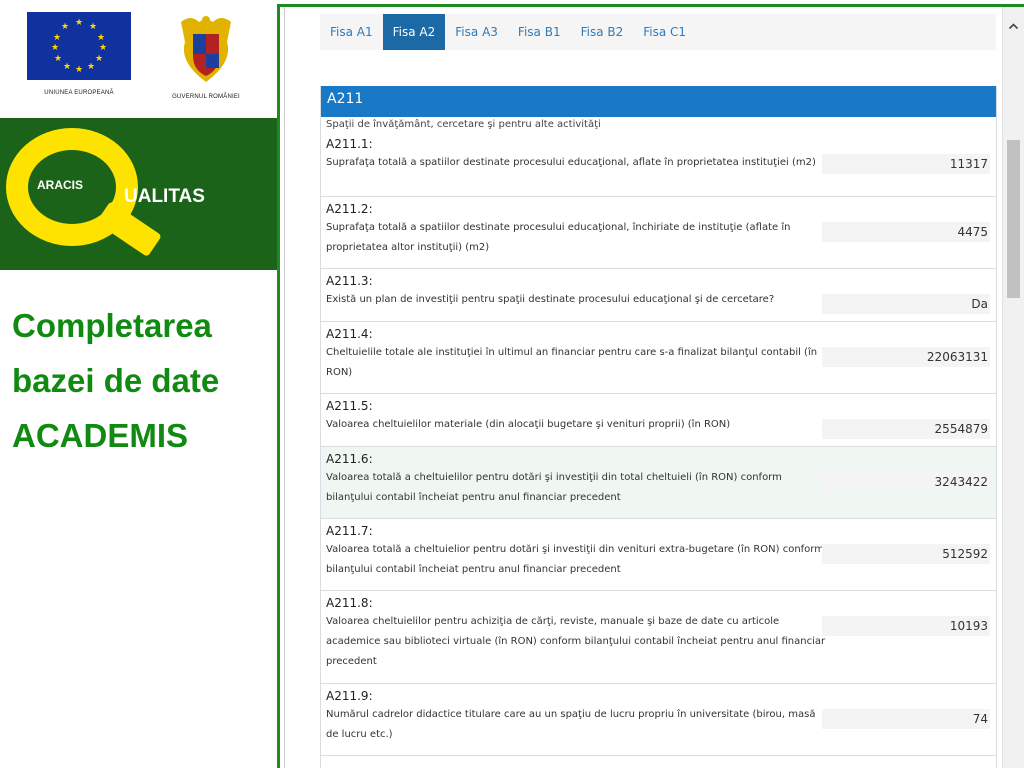 The width and height of the screenshot is (1024, 768). I want to click on row-code: A211.4:, so click(349, 334).